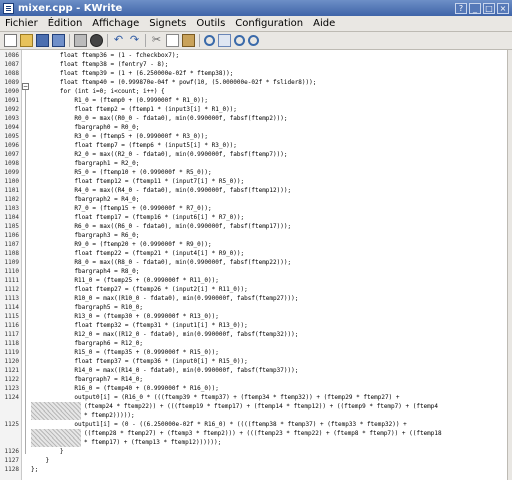 This screenshot has width=512, height=480. Describe the element at coordinates (42, 40) in the screenshot. I see `save-icon` at that location.